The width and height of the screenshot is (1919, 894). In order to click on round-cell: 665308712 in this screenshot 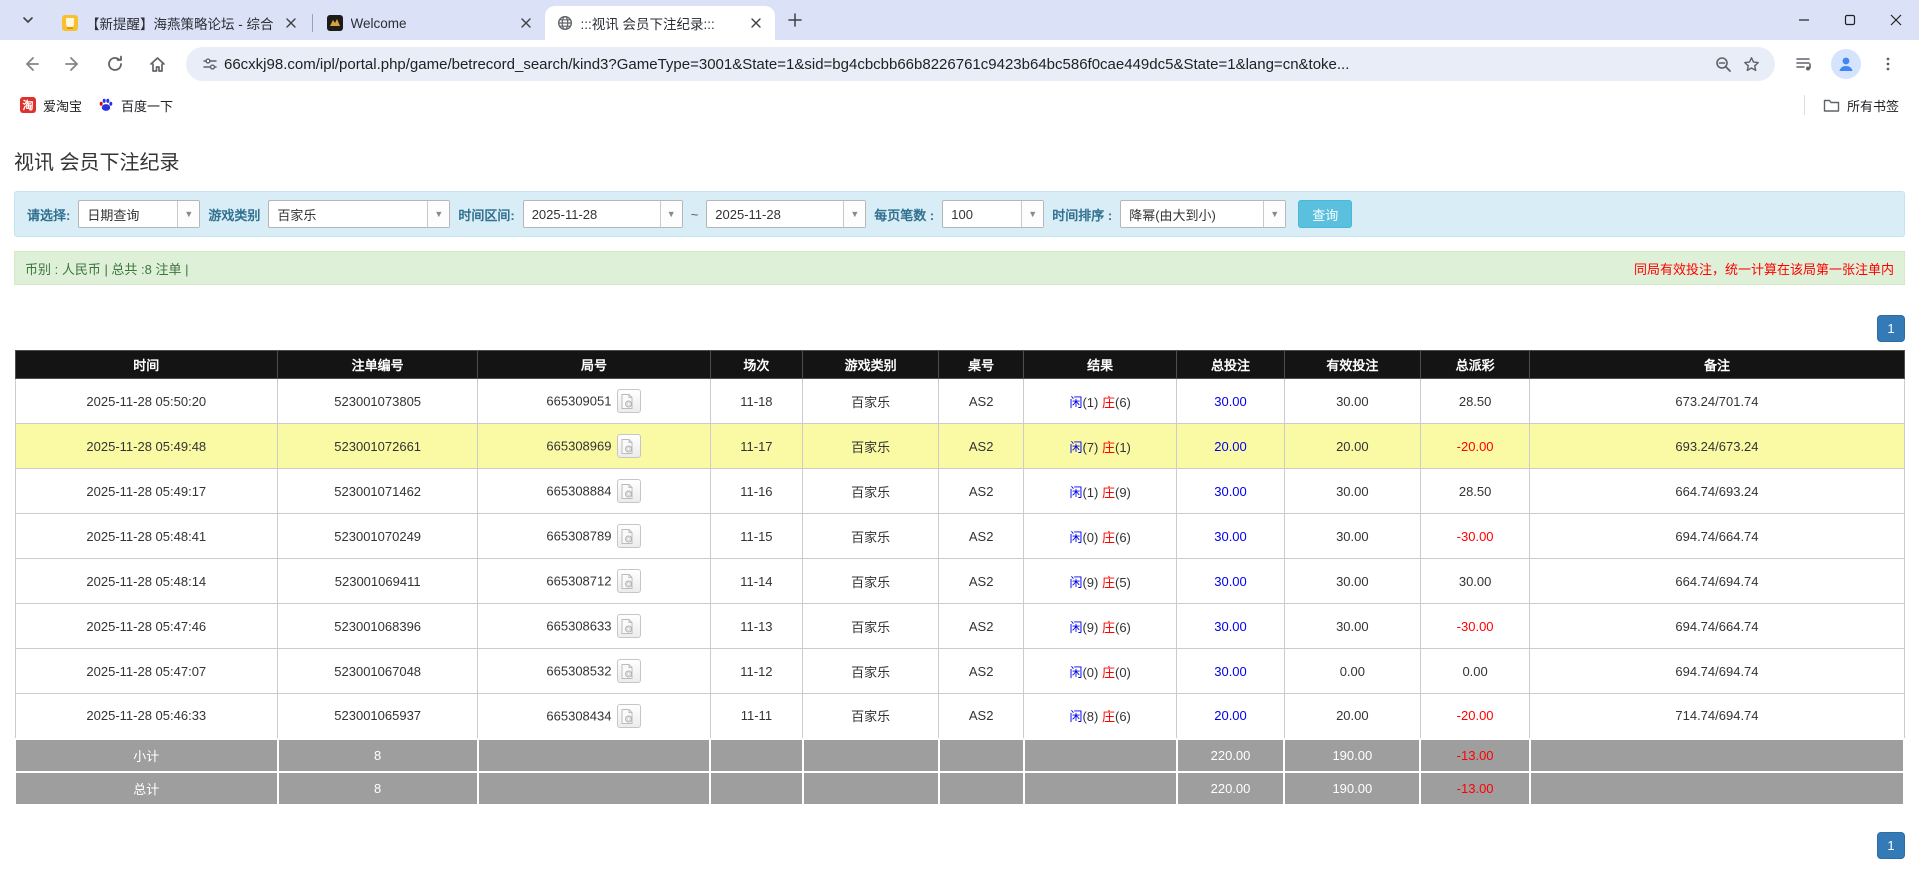, I will do `click(594, 581)`.